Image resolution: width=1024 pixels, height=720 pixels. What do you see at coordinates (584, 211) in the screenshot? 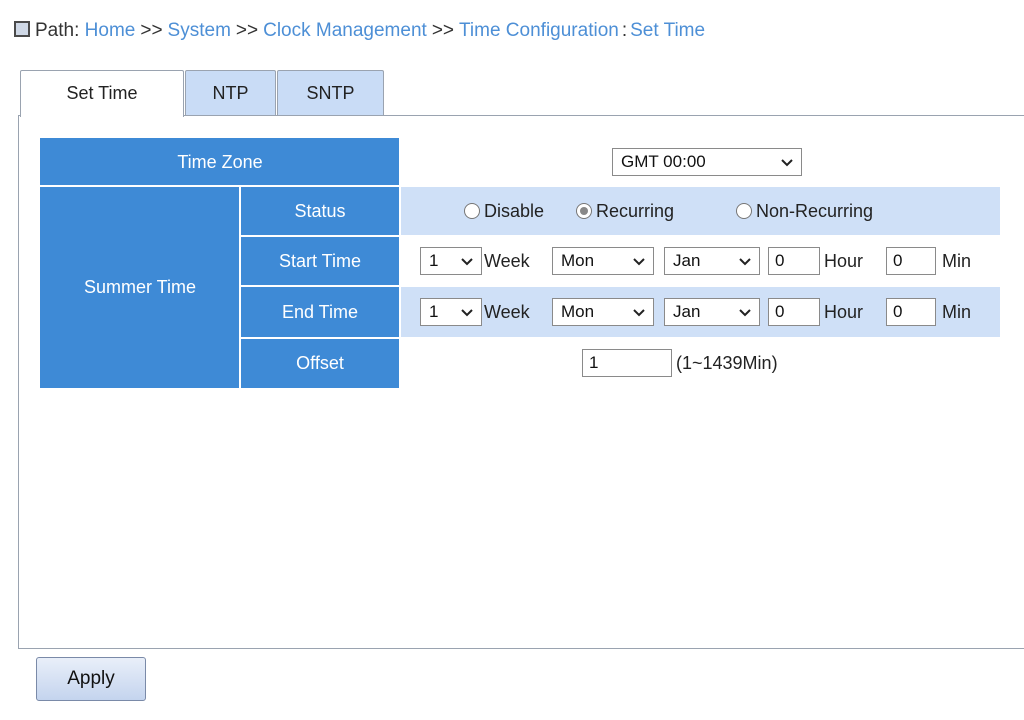
I see `status-recurring-radio` at bounding box center [584, 211].